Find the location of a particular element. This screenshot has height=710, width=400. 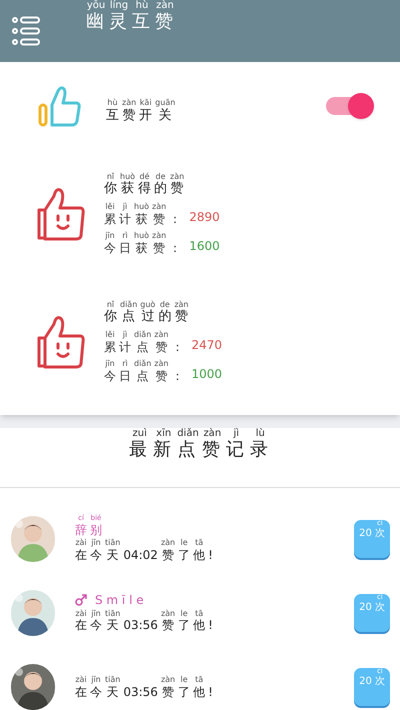

stats-title: 你 点 过 的 赞 is located at coordinates (146, 317).